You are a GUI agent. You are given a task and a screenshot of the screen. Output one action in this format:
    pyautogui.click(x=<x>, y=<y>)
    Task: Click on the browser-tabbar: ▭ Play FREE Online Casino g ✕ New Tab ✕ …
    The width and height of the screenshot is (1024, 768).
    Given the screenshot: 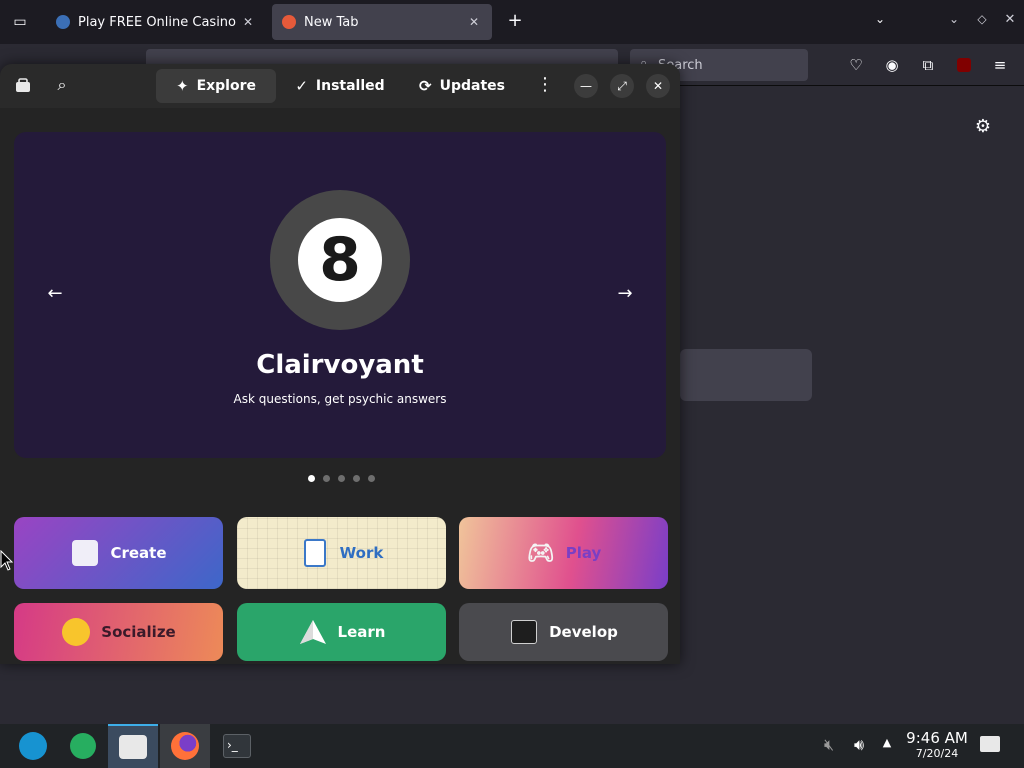 What is the action you would take?
    pyautogui.click(x=512, y=22)
    